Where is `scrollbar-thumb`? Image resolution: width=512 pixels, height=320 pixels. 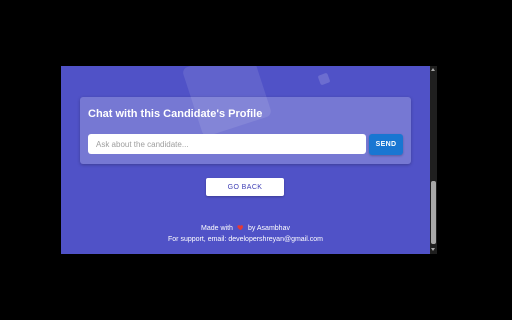
scrollbar-thumb is located at coordinates (433, 212).